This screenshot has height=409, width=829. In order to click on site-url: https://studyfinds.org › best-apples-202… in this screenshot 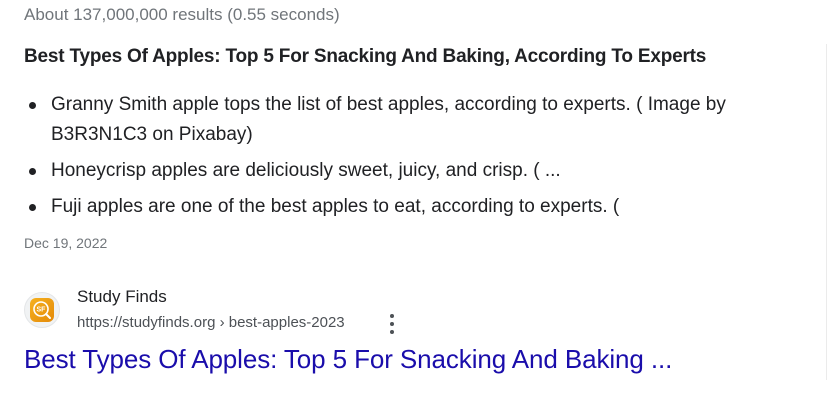, I will do `click(211, 322)`.